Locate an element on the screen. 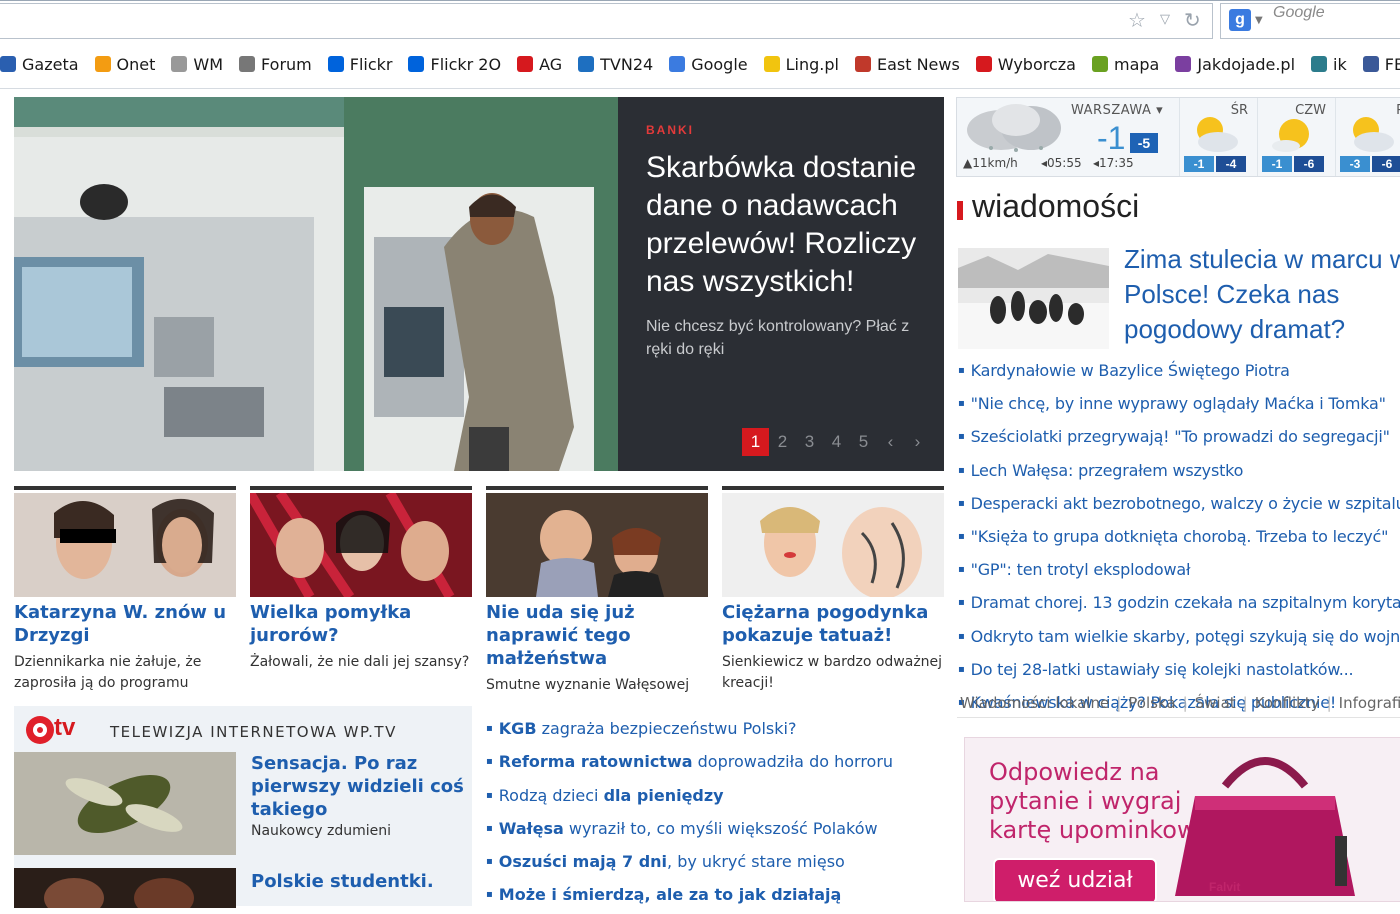 The width and height of the screenshot is (1400, 914). page-4-button: 4 is located at coordinates (836, 442).